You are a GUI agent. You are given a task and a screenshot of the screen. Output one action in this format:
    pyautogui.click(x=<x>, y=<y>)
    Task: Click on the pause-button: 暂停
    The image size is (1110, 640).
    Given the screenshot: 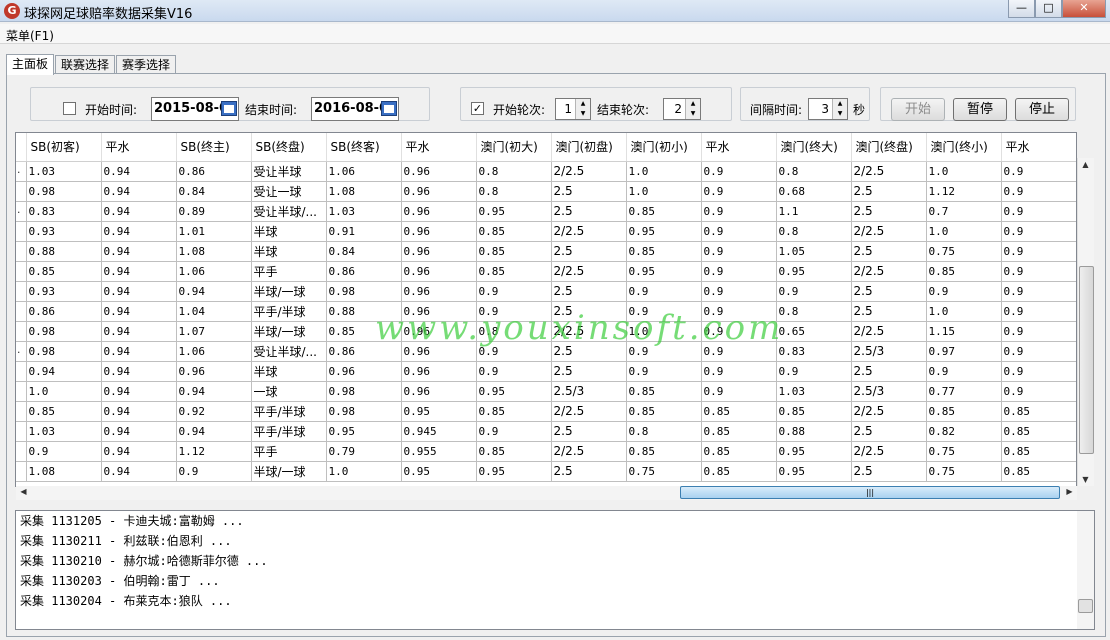 What is the action you would take?
    pyautogui.click(x=980, y=109)
    